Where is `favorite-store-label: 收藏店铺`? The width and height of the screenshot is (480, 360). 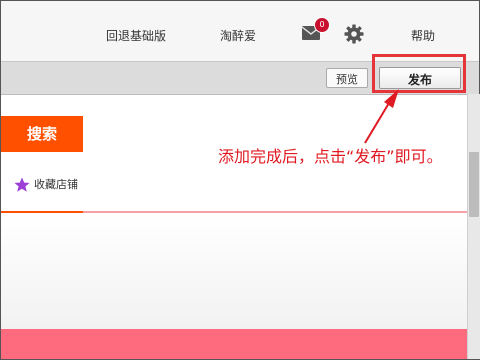
favorite-store-label: 收藏店铺 is located at coordinates (56, 184).